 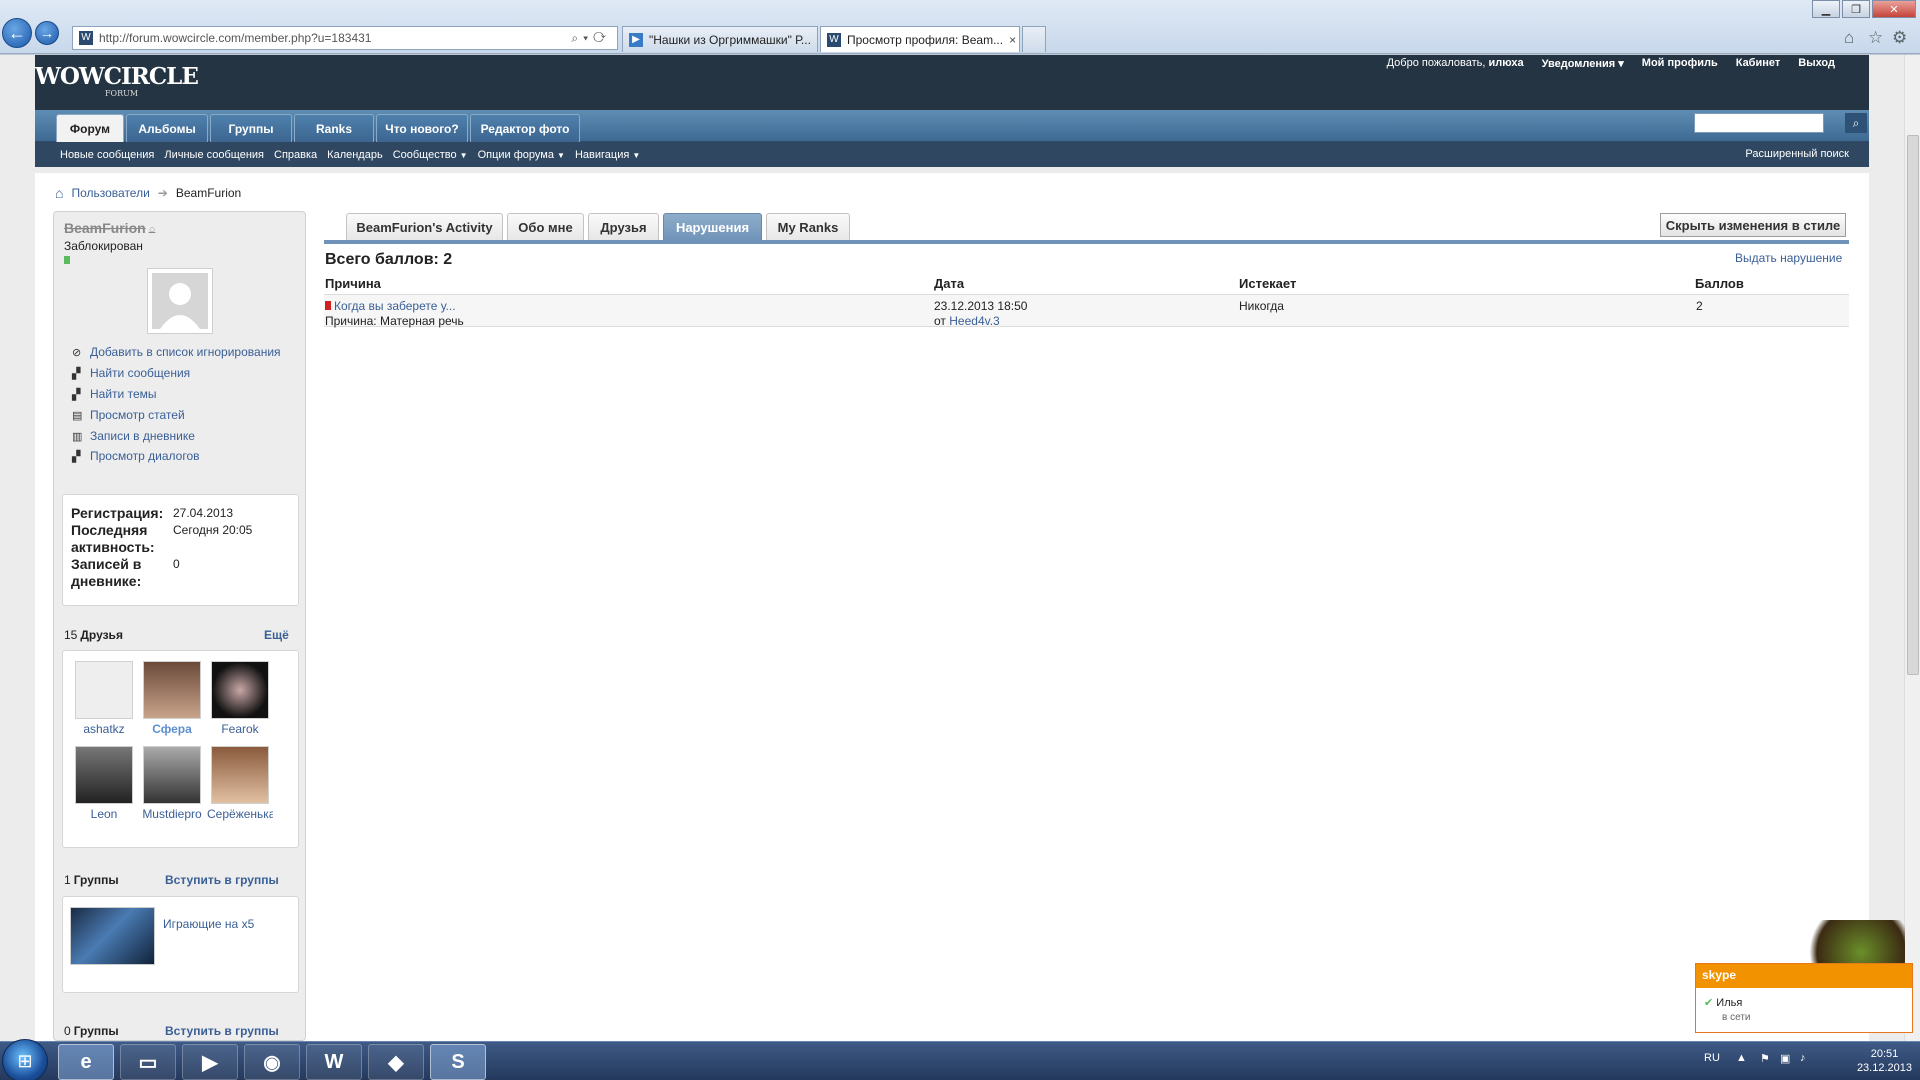 I want to click on issue-infraction-link: Выдать нарушение, so click(x=1788, y=258).